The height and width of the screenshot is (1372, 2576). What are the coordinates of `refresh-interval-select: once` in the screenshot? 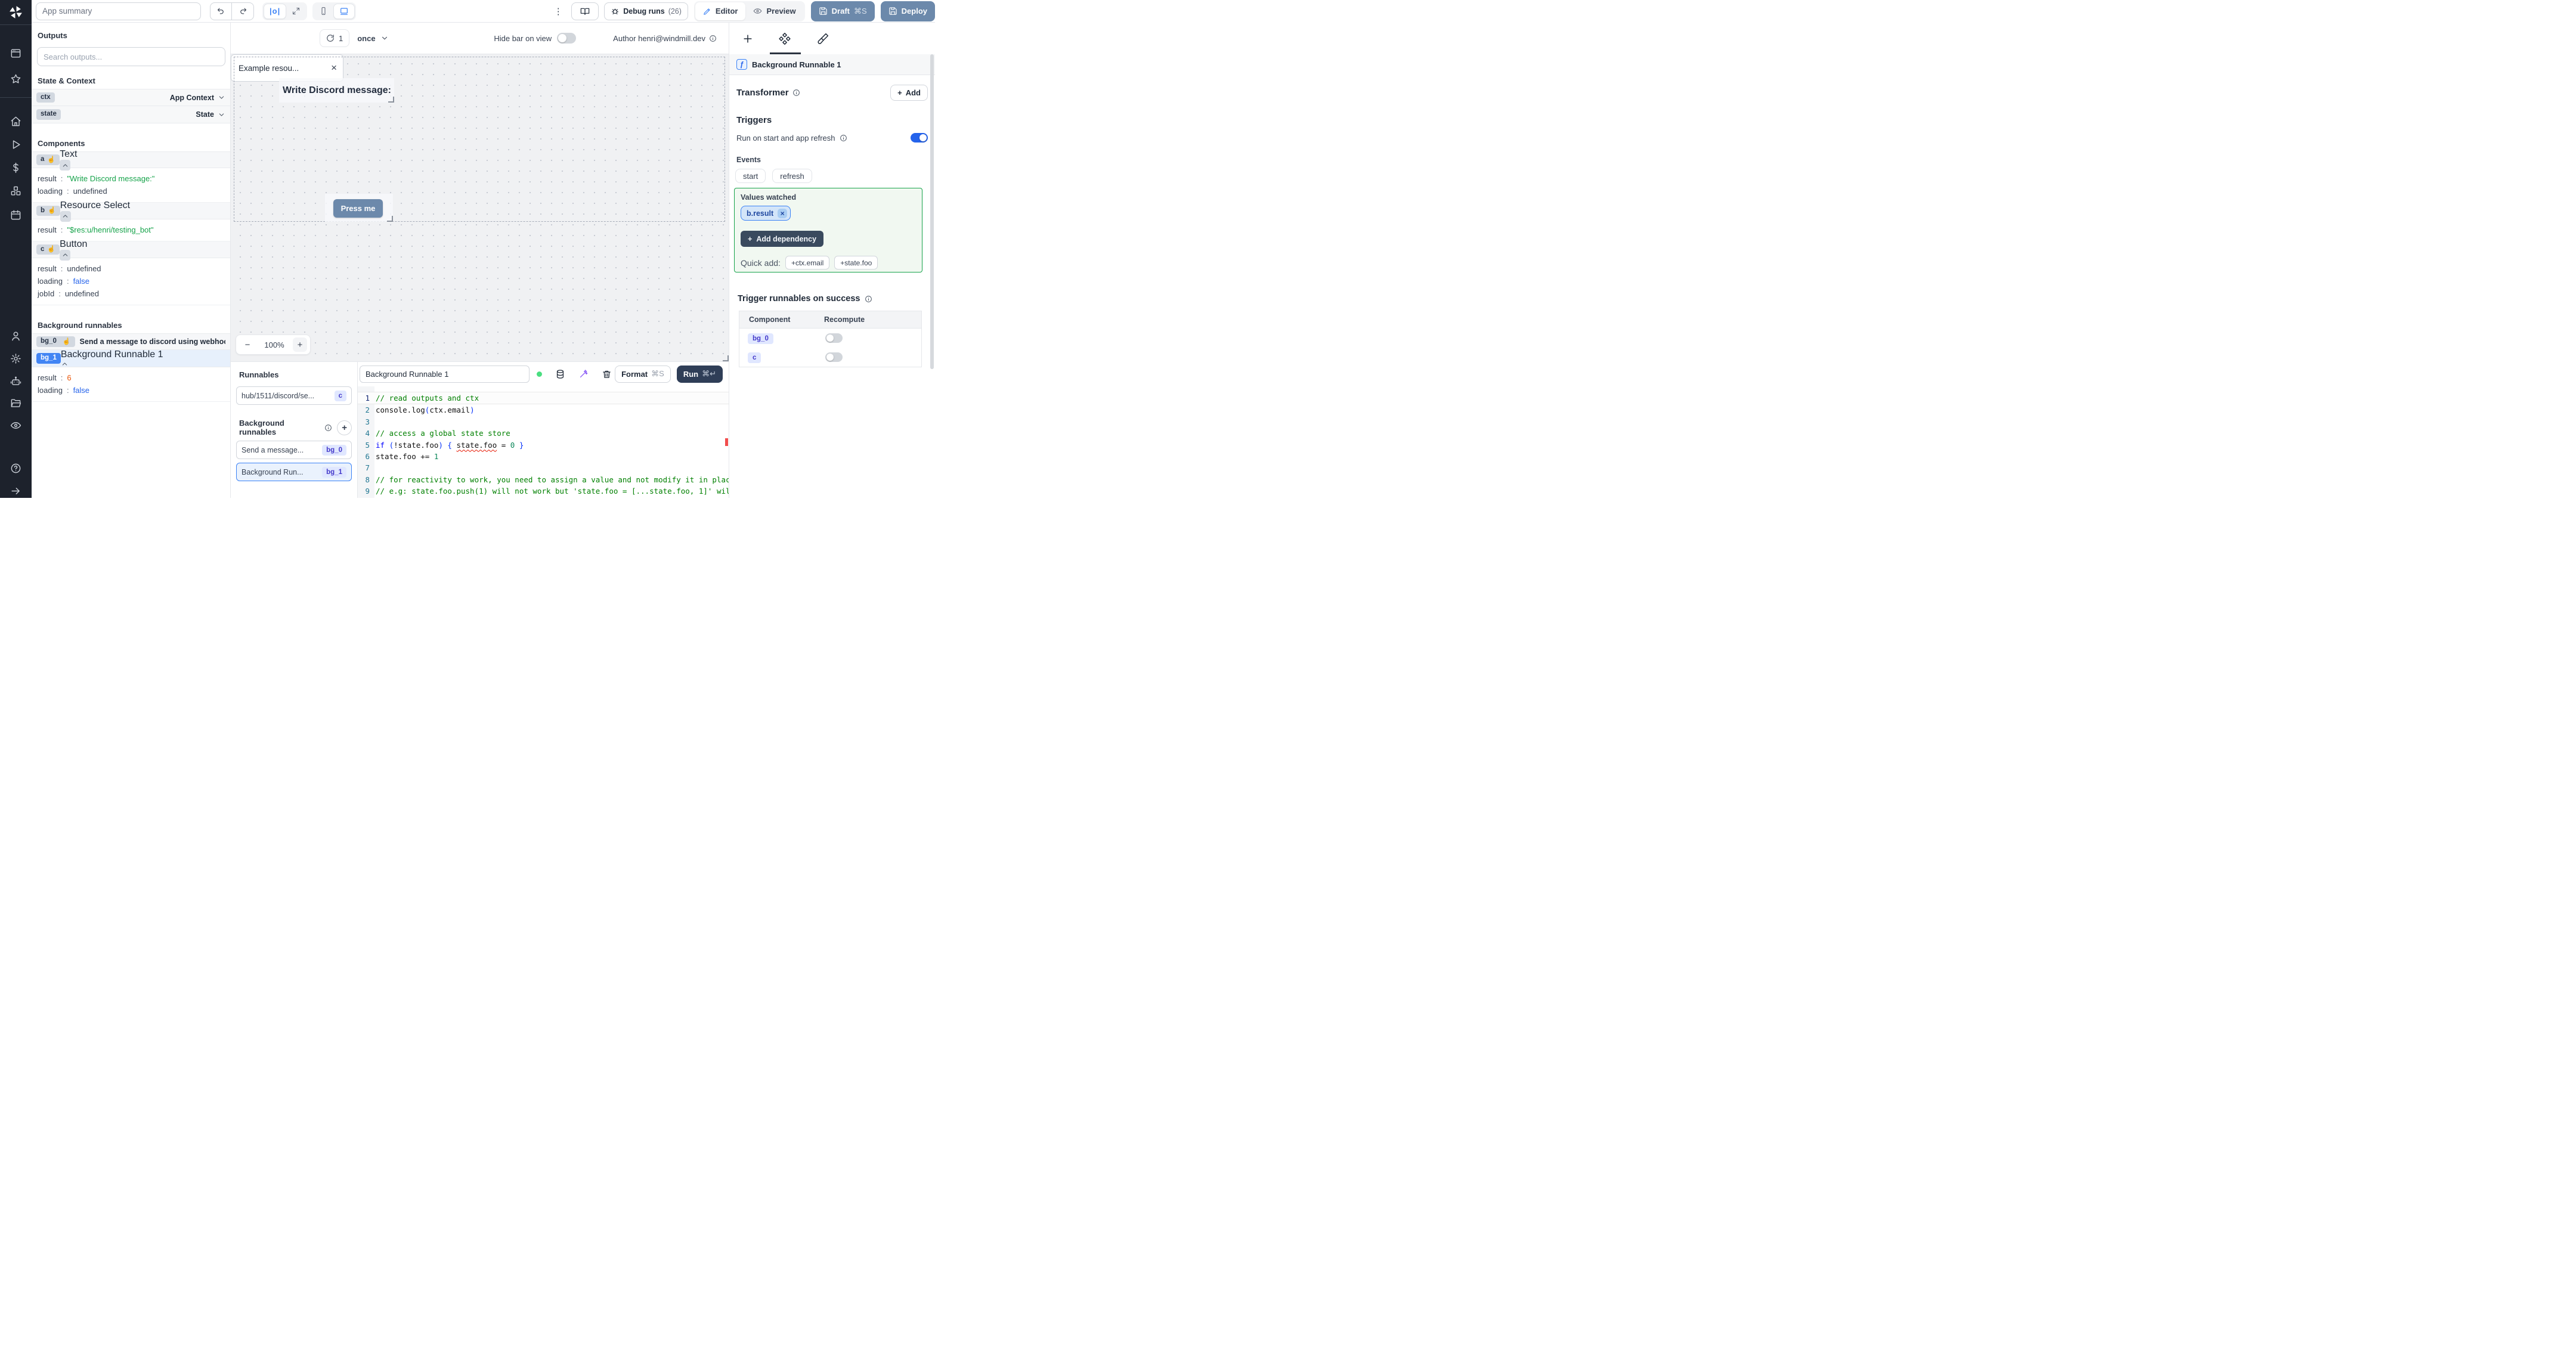 It's located at (372, 38).